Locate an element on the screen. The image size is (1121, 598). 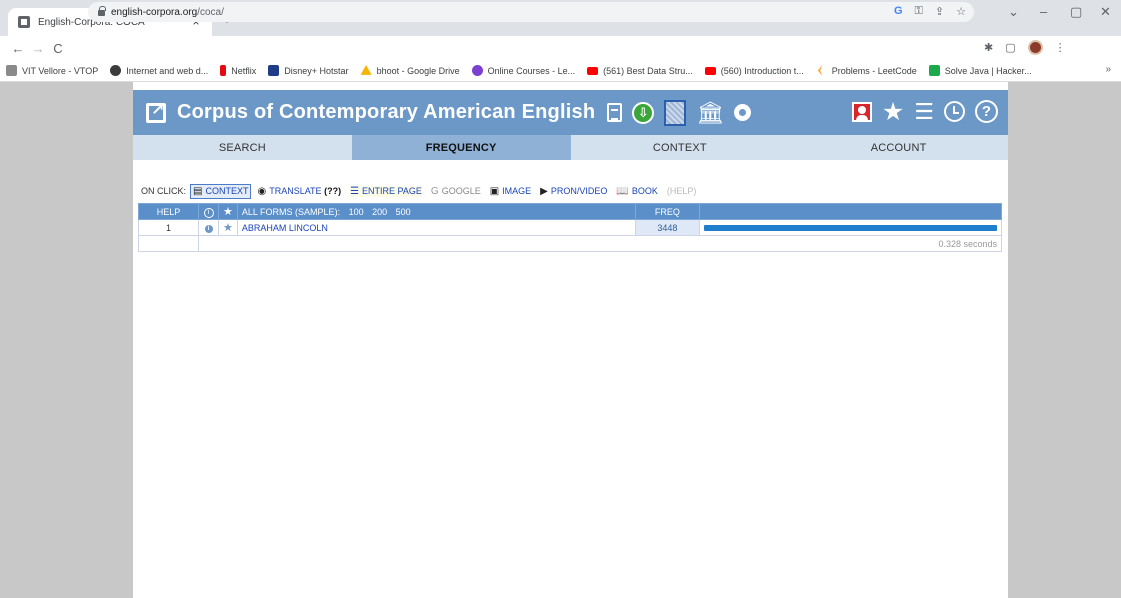
google-option: G GOOGLE is located at coordinates (456, 191).